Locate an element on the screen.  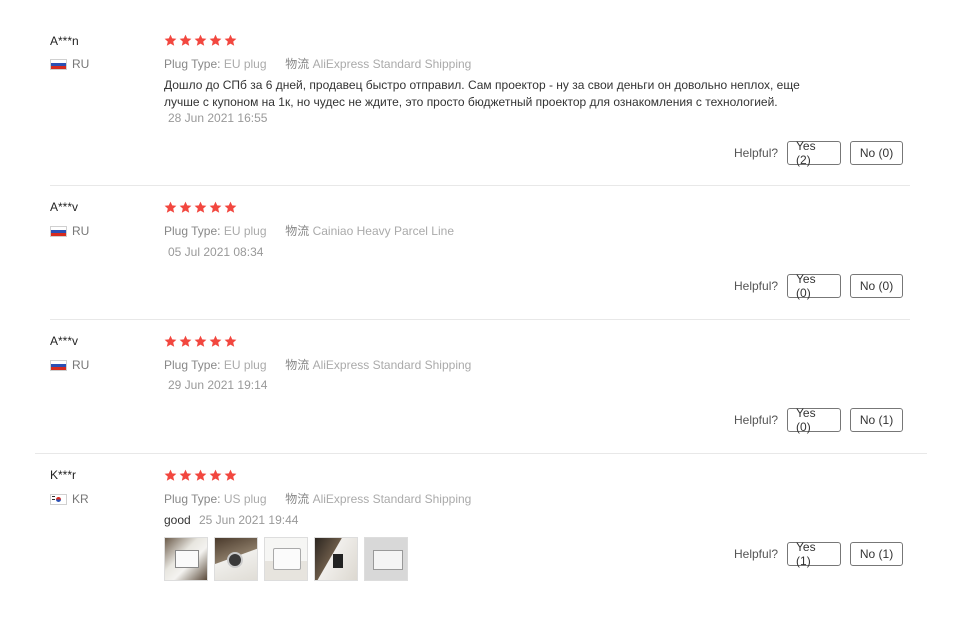
review-date: 05 Jul 2021 08:34 is located at coordinates (216, 252).